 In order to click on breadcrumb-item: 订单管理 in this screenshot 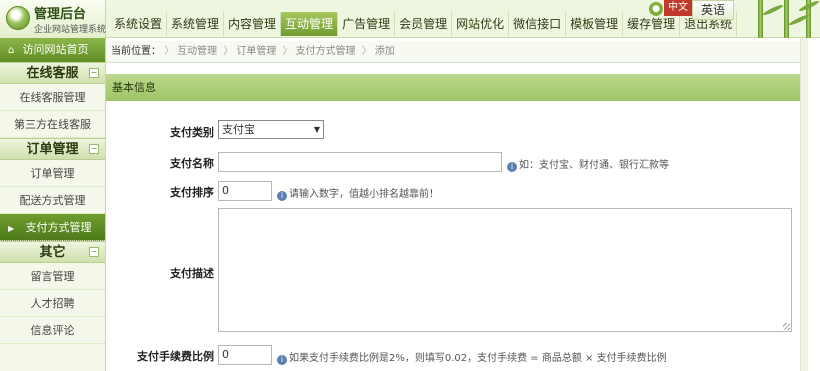, I will do `click(256, 51)`.